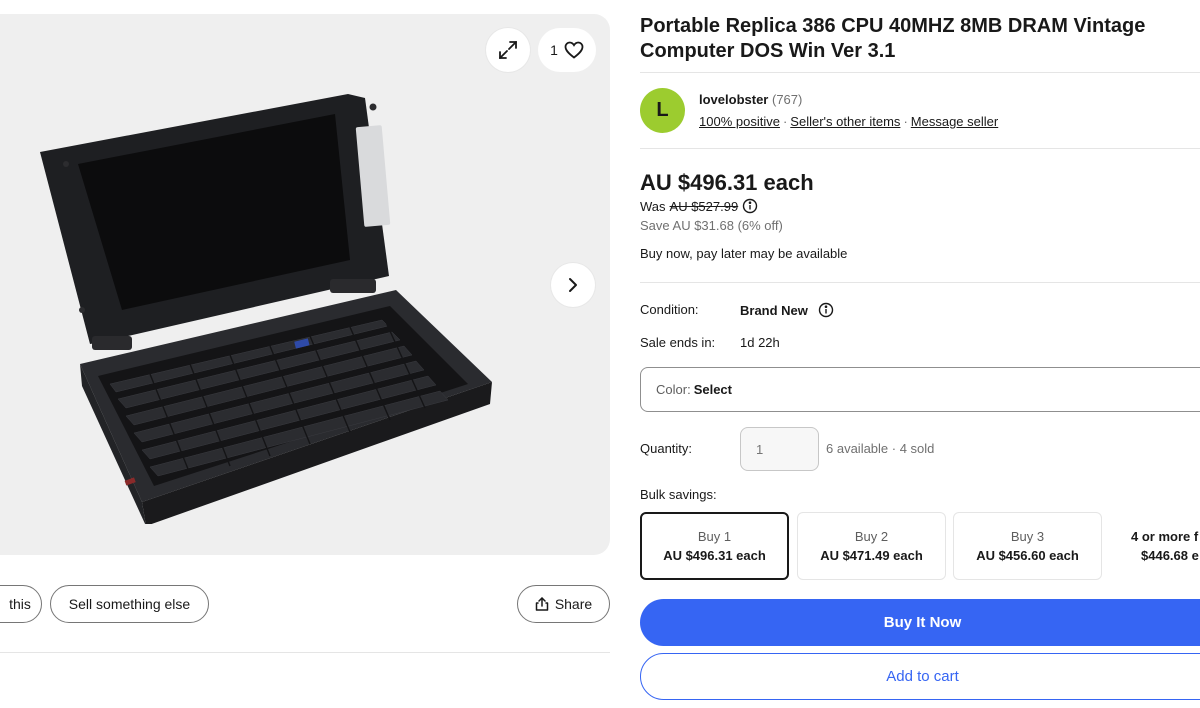  I want to click on seller-avatar: L, so click(662, 110).